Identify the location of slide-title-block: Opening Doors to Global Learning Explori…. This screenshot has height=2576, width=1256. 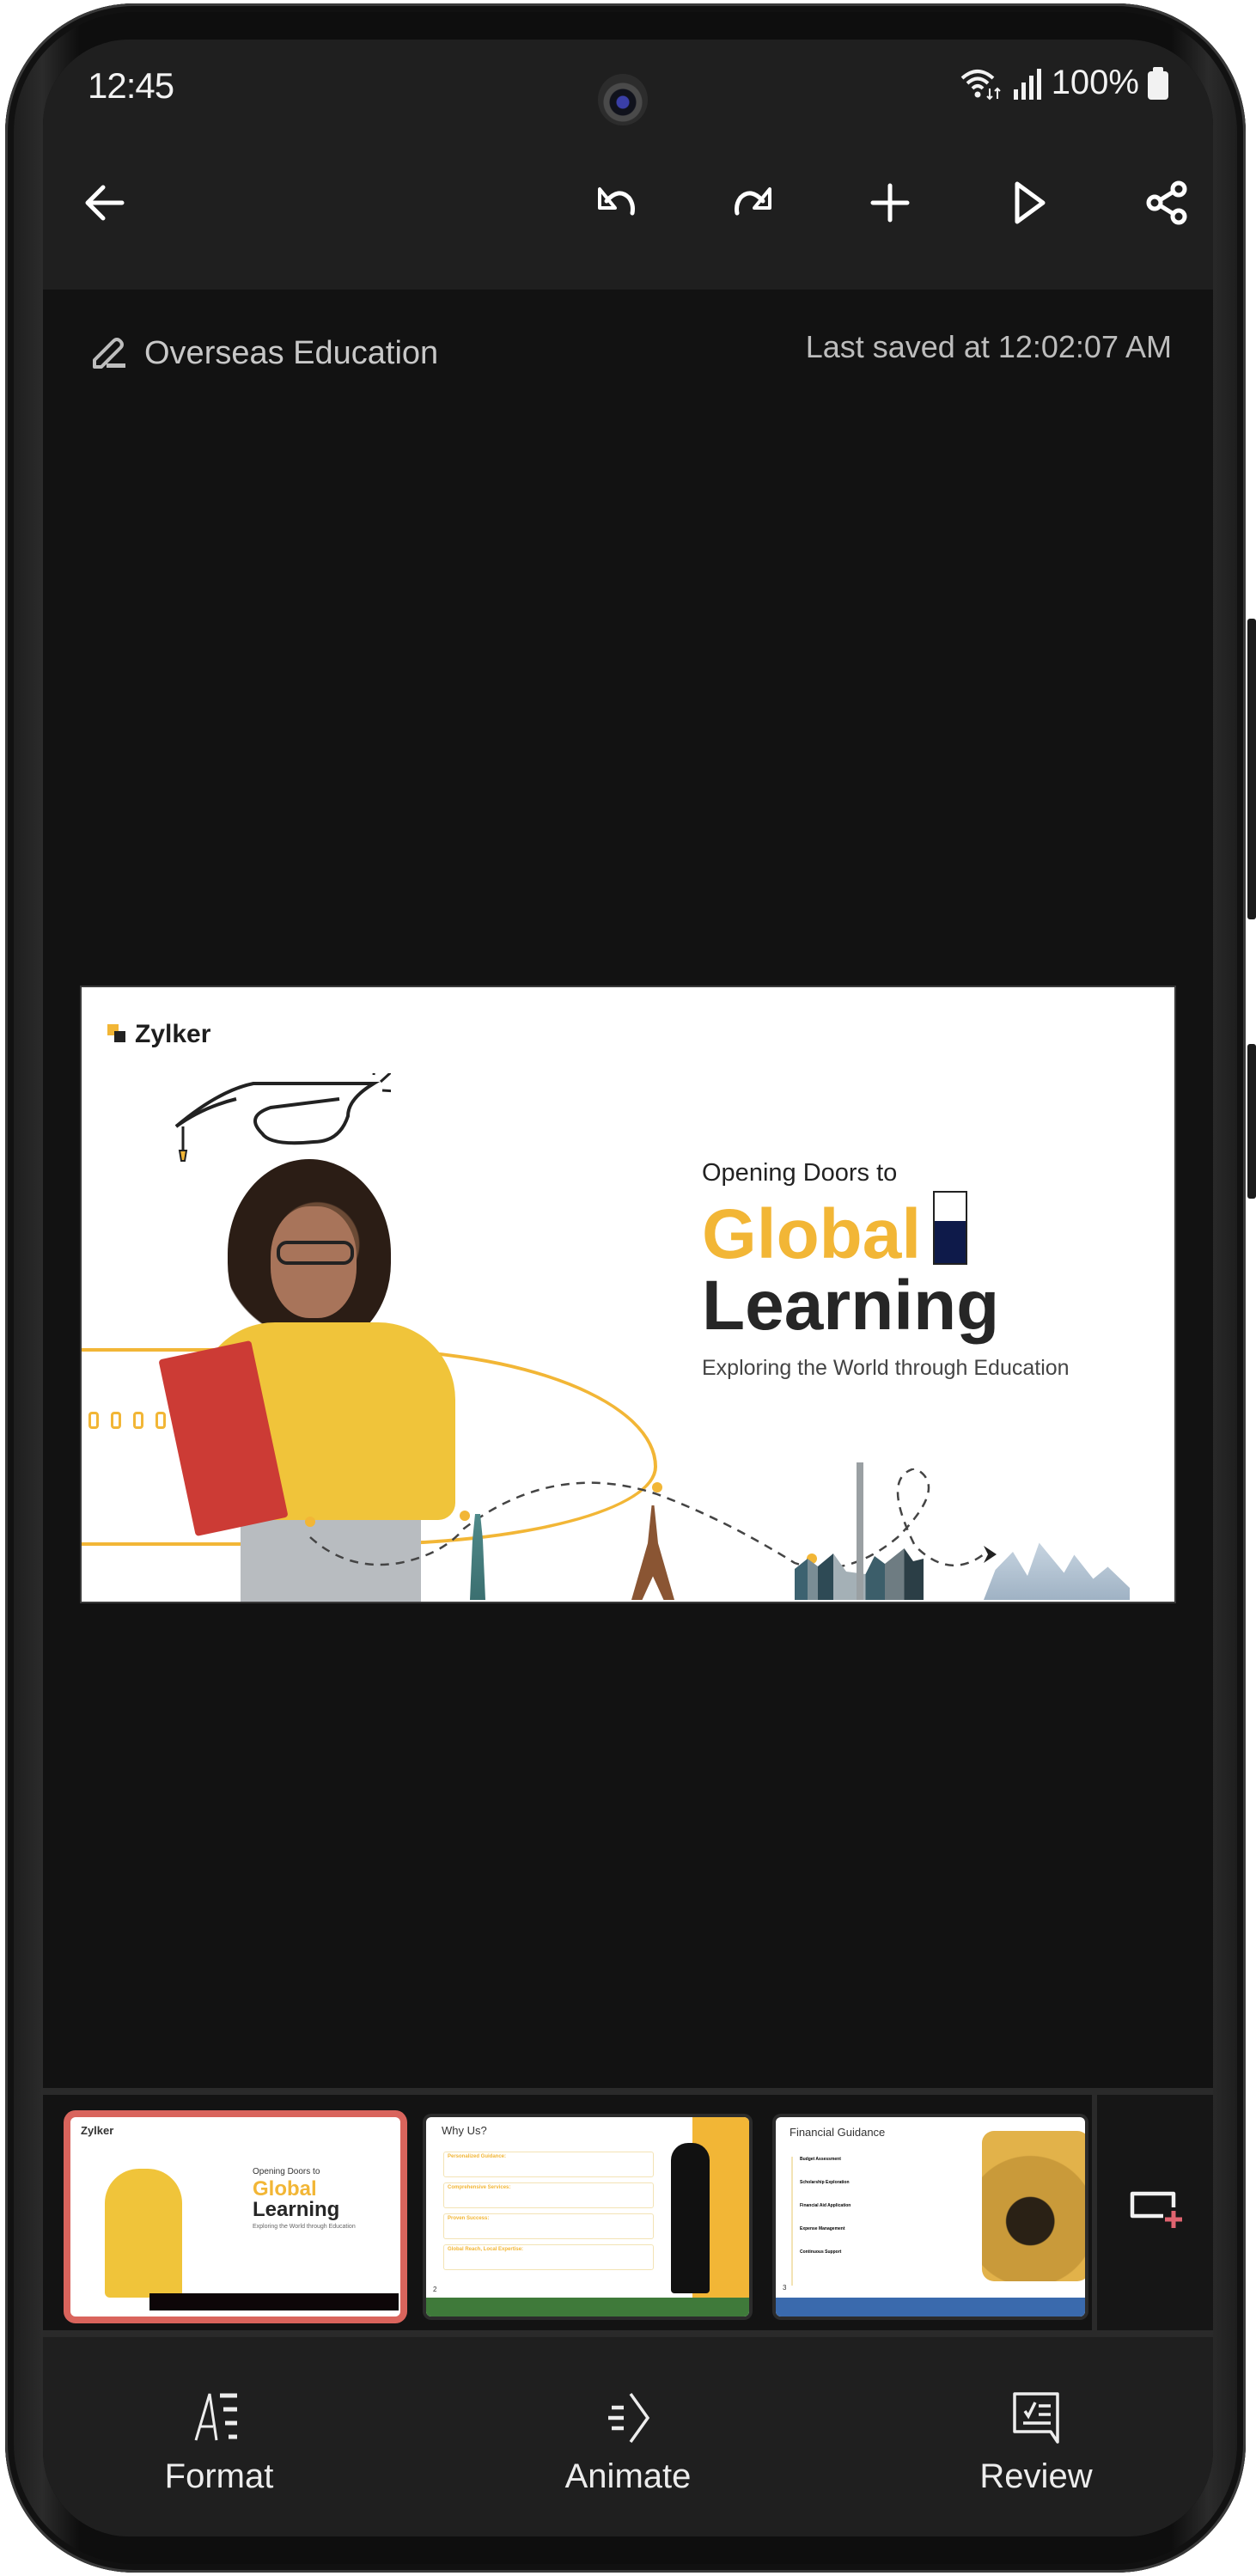
(886, 1270).